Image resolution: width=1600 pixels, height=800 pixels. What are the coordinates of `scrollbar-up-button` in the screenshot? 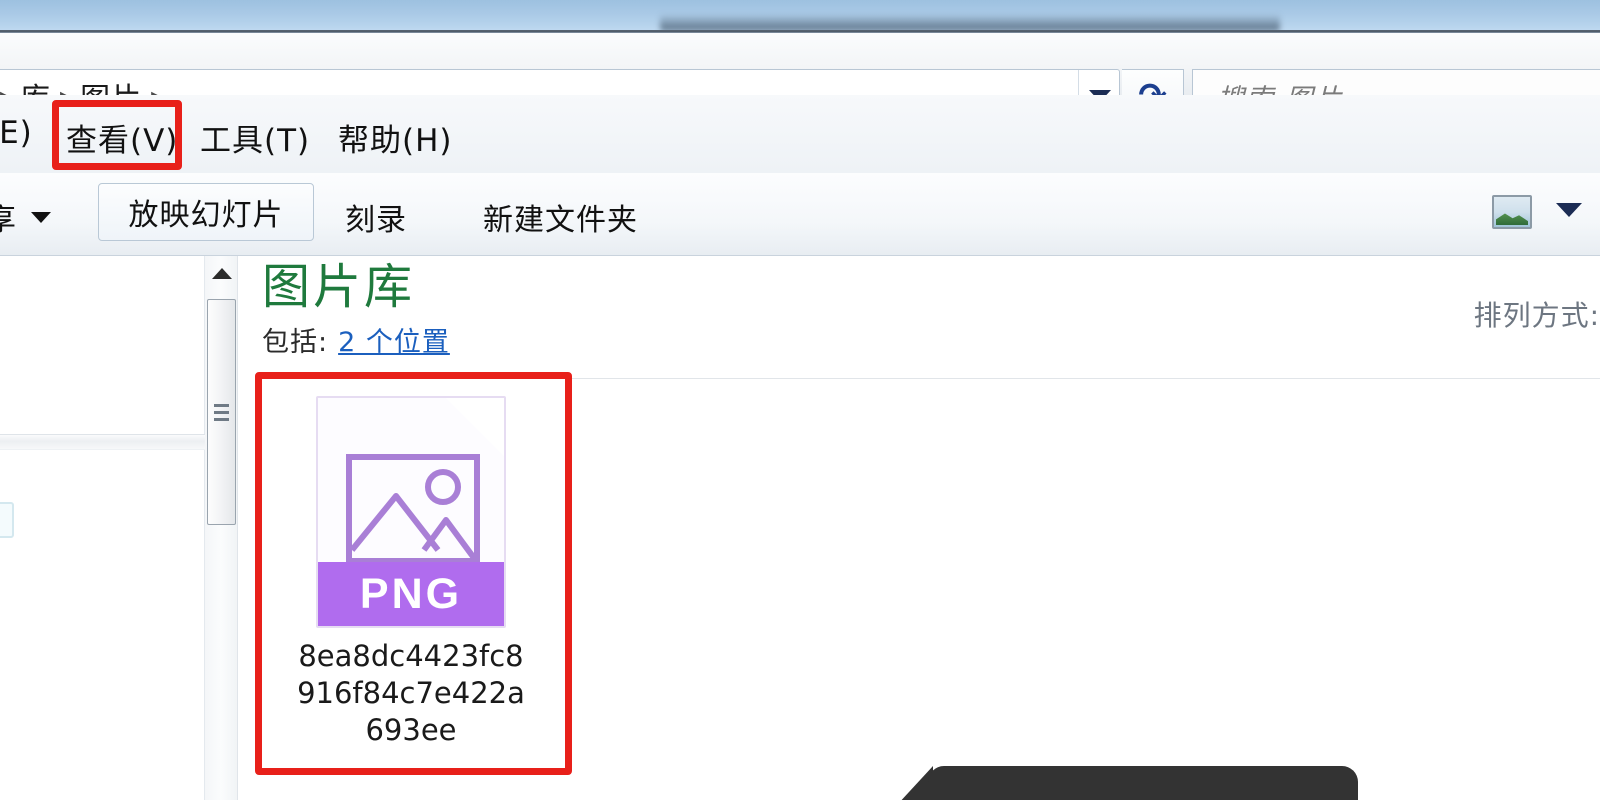 It's located at (221, 273).